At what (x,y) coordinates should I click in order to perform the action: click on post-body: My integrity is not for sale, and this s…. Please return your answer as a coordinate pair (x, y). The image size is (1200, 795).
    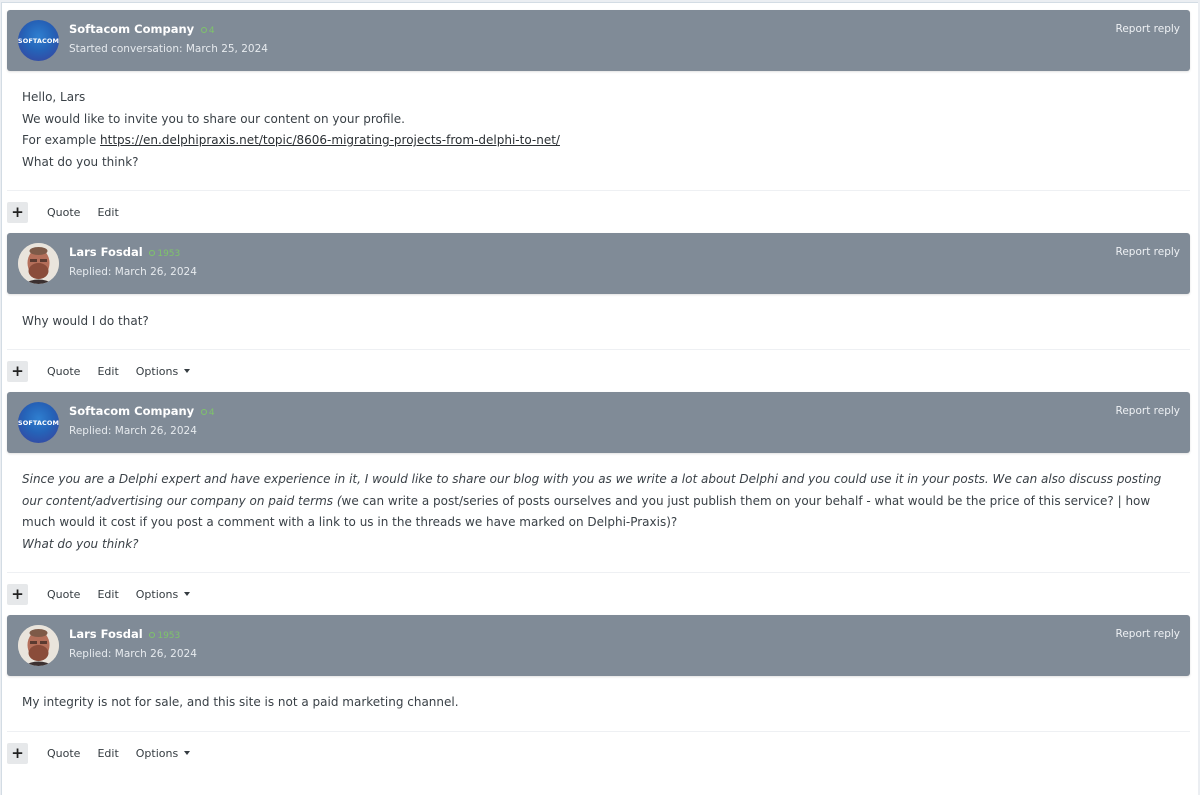
    Looking at the image, I should click on (598, 703).